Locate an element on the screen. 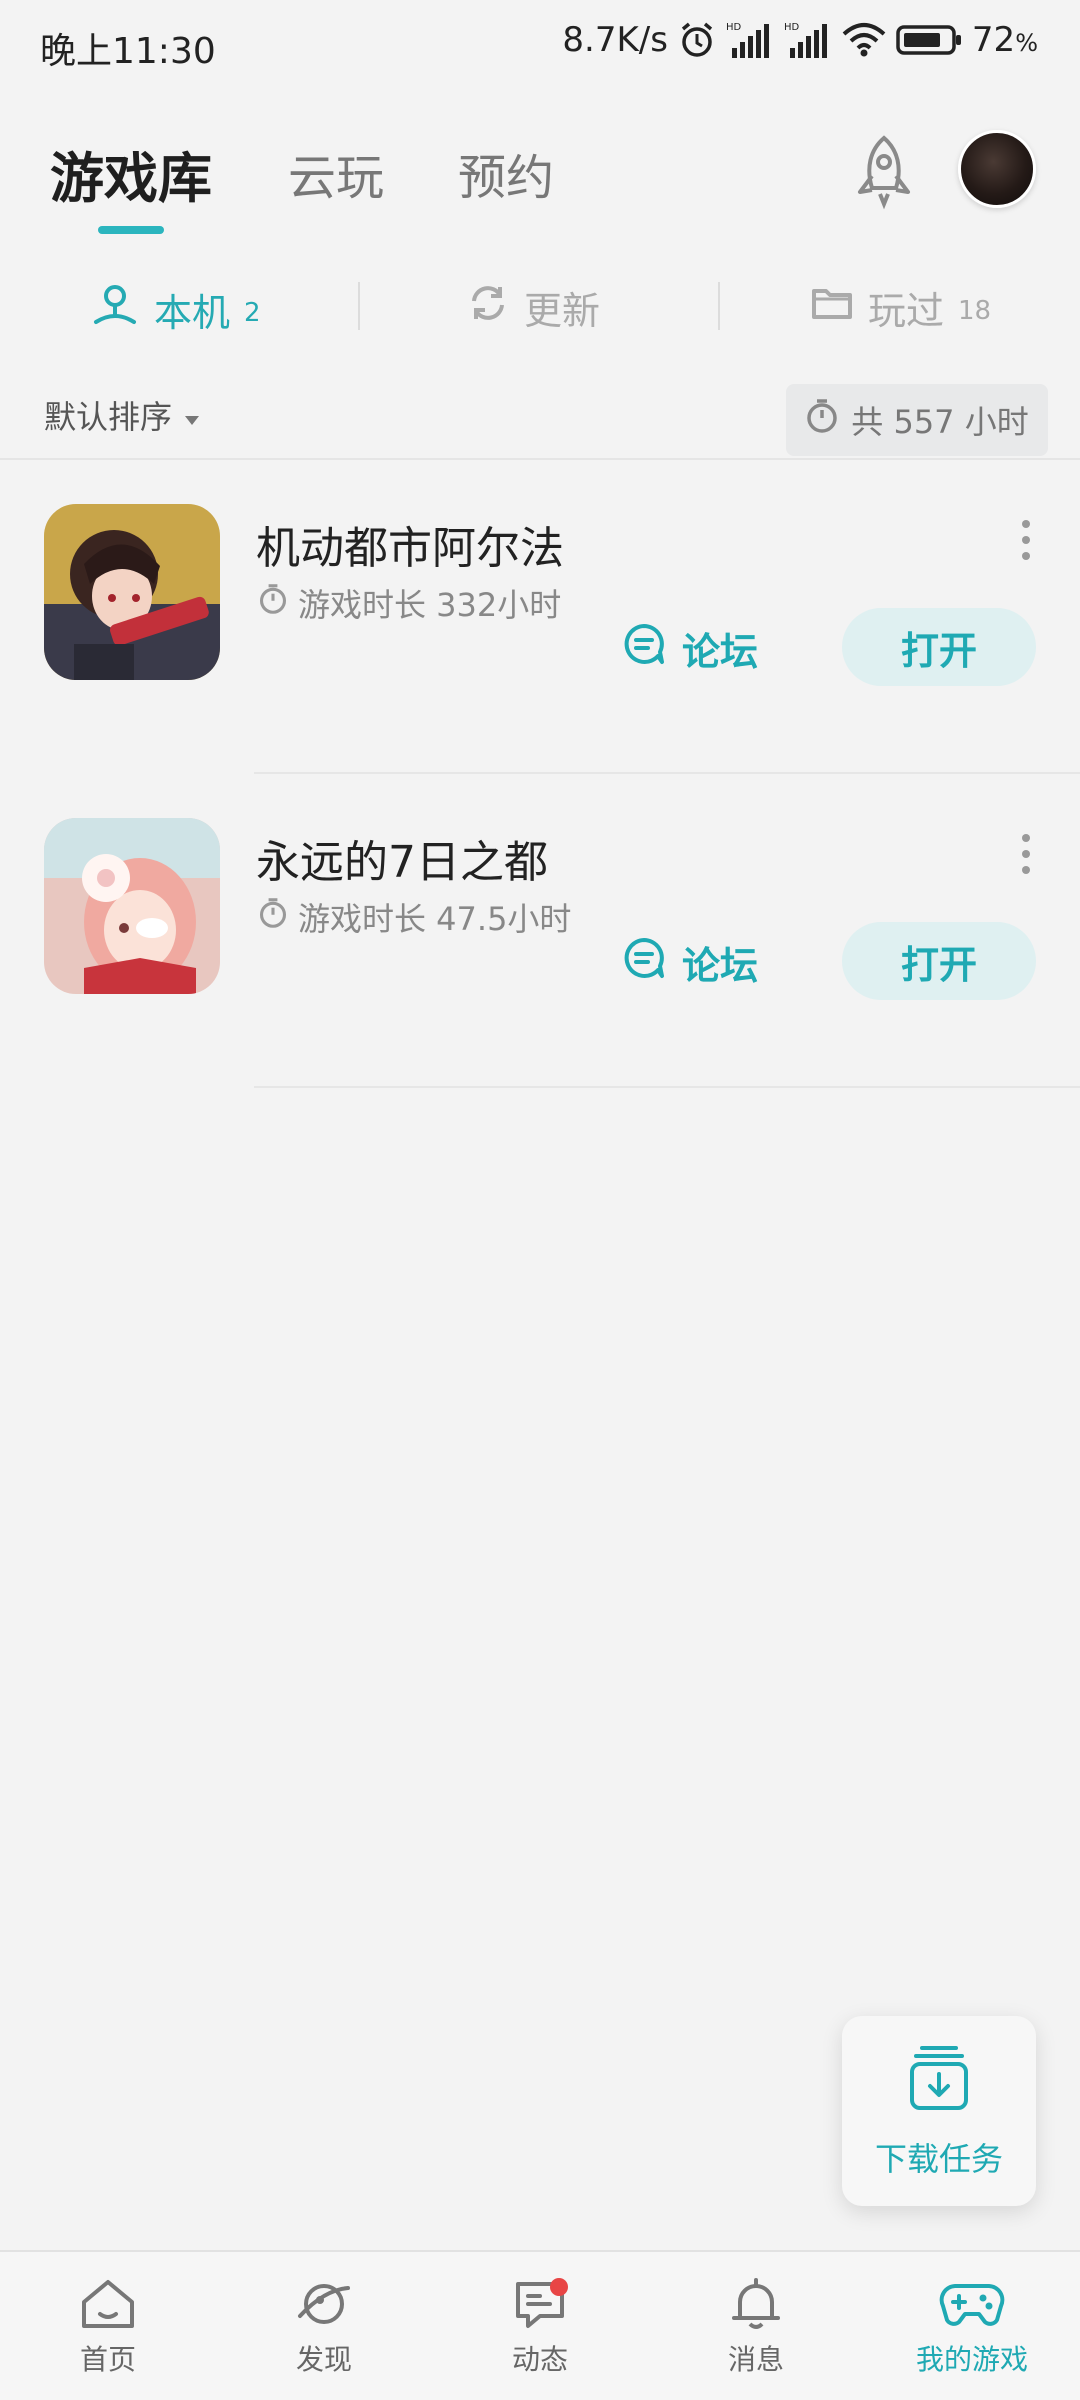 This screenshot has width=1080, height=2400. folder-icon is located at coordinates (832, 307).